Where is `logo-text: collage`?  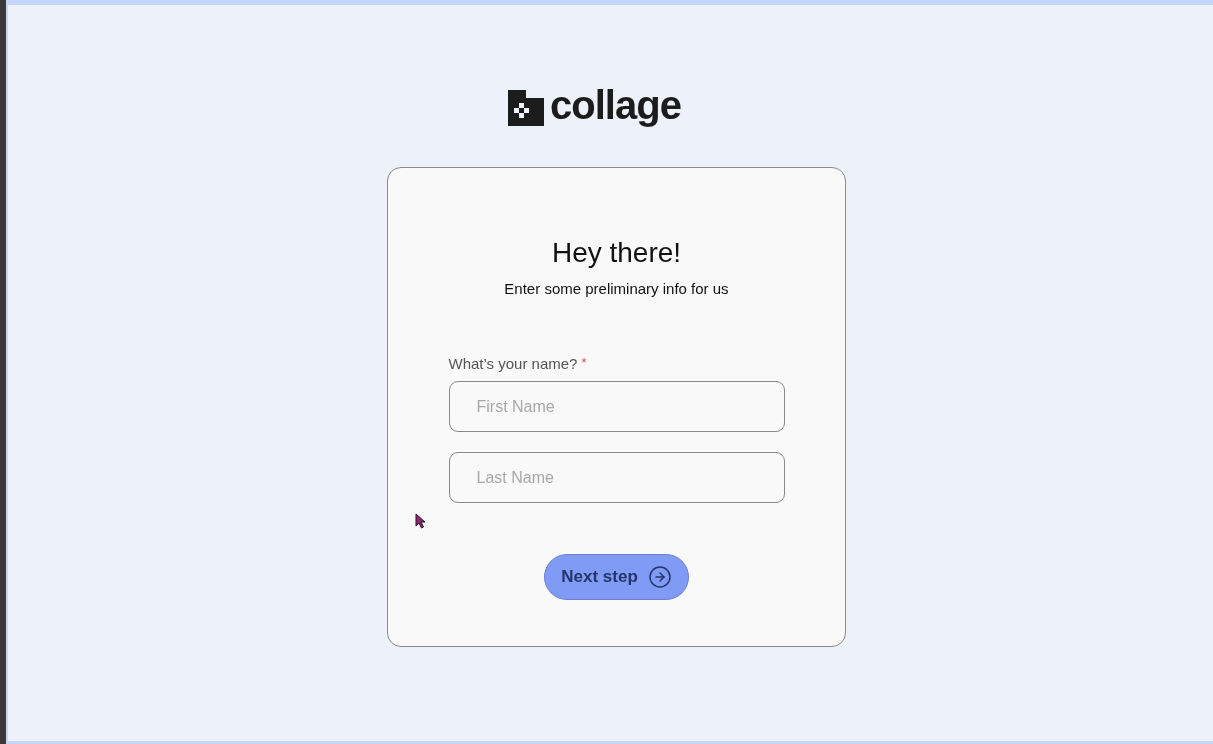 logo-text: collage is located at coordinates (615, 107).